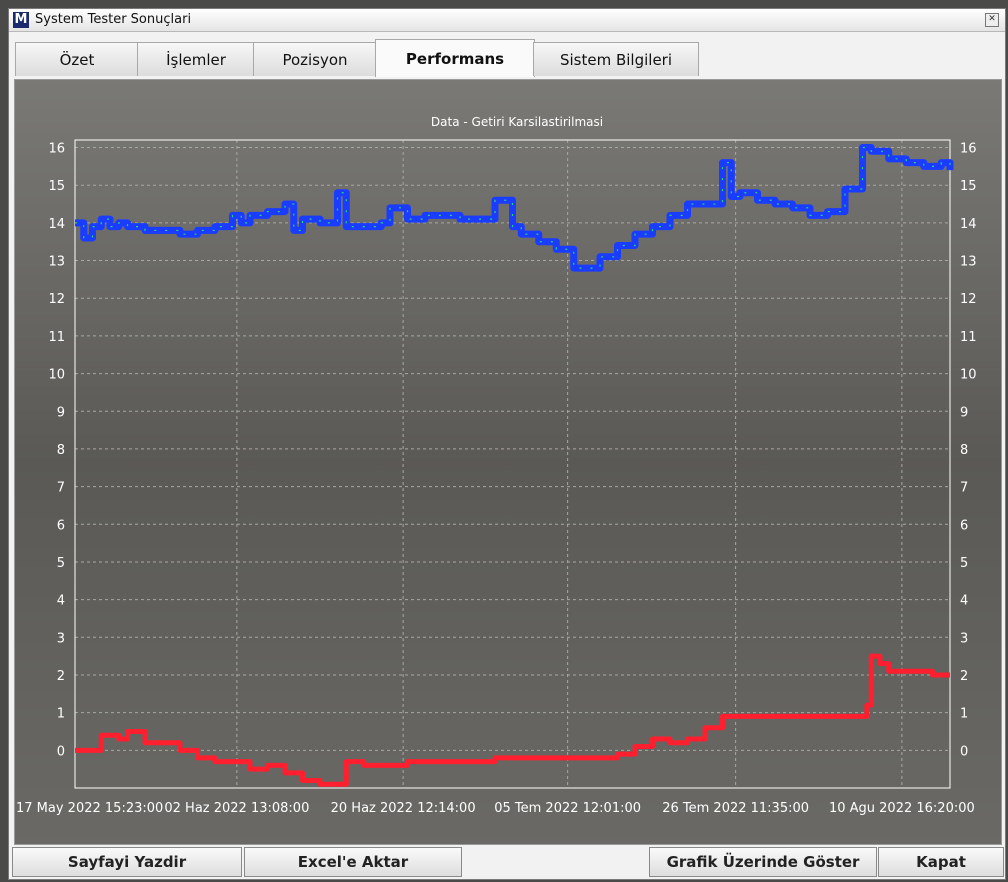  Describe the element at coordinates (964, 525) in the screenshot. I see `y-tick-label-right: 6` at that location.